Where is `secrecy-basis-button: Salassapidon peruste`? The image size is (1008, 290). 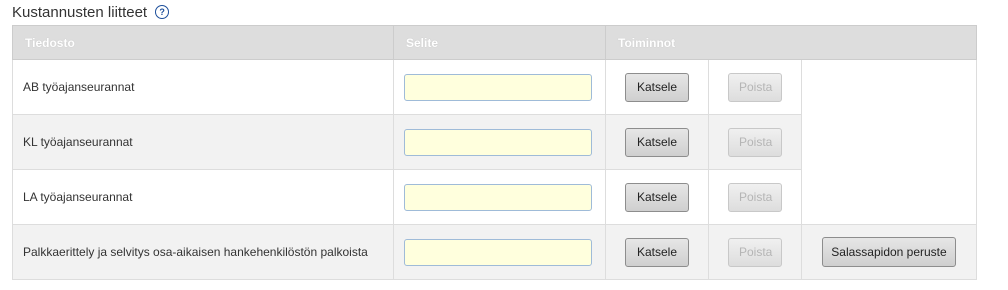 secrecy-basis-button: Salassapidon peruste is located at coordinates (889, 252).